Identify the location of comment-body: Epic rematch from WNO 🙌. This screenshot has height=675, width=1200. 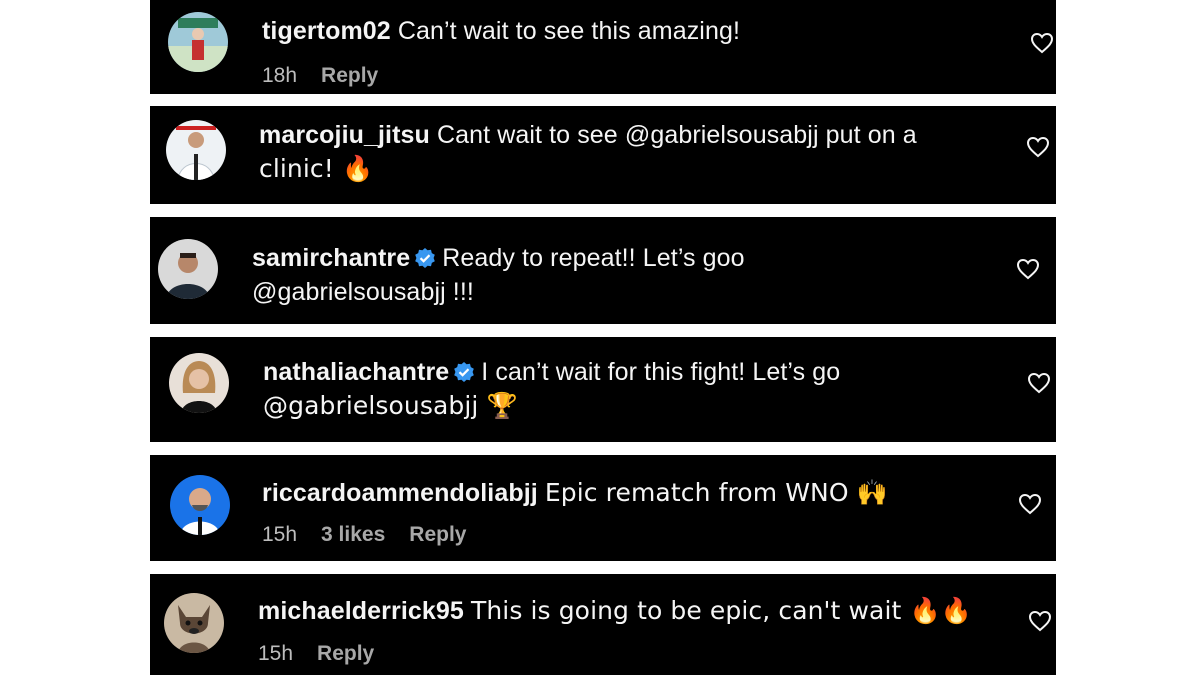
(716, 492).